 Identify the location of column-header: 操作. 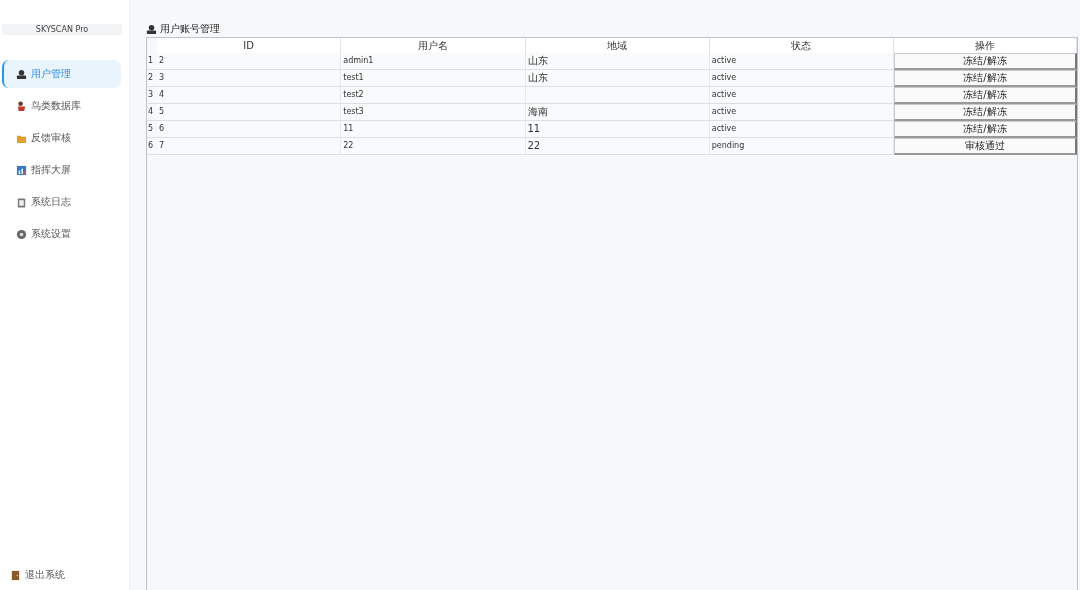
(985, 45).